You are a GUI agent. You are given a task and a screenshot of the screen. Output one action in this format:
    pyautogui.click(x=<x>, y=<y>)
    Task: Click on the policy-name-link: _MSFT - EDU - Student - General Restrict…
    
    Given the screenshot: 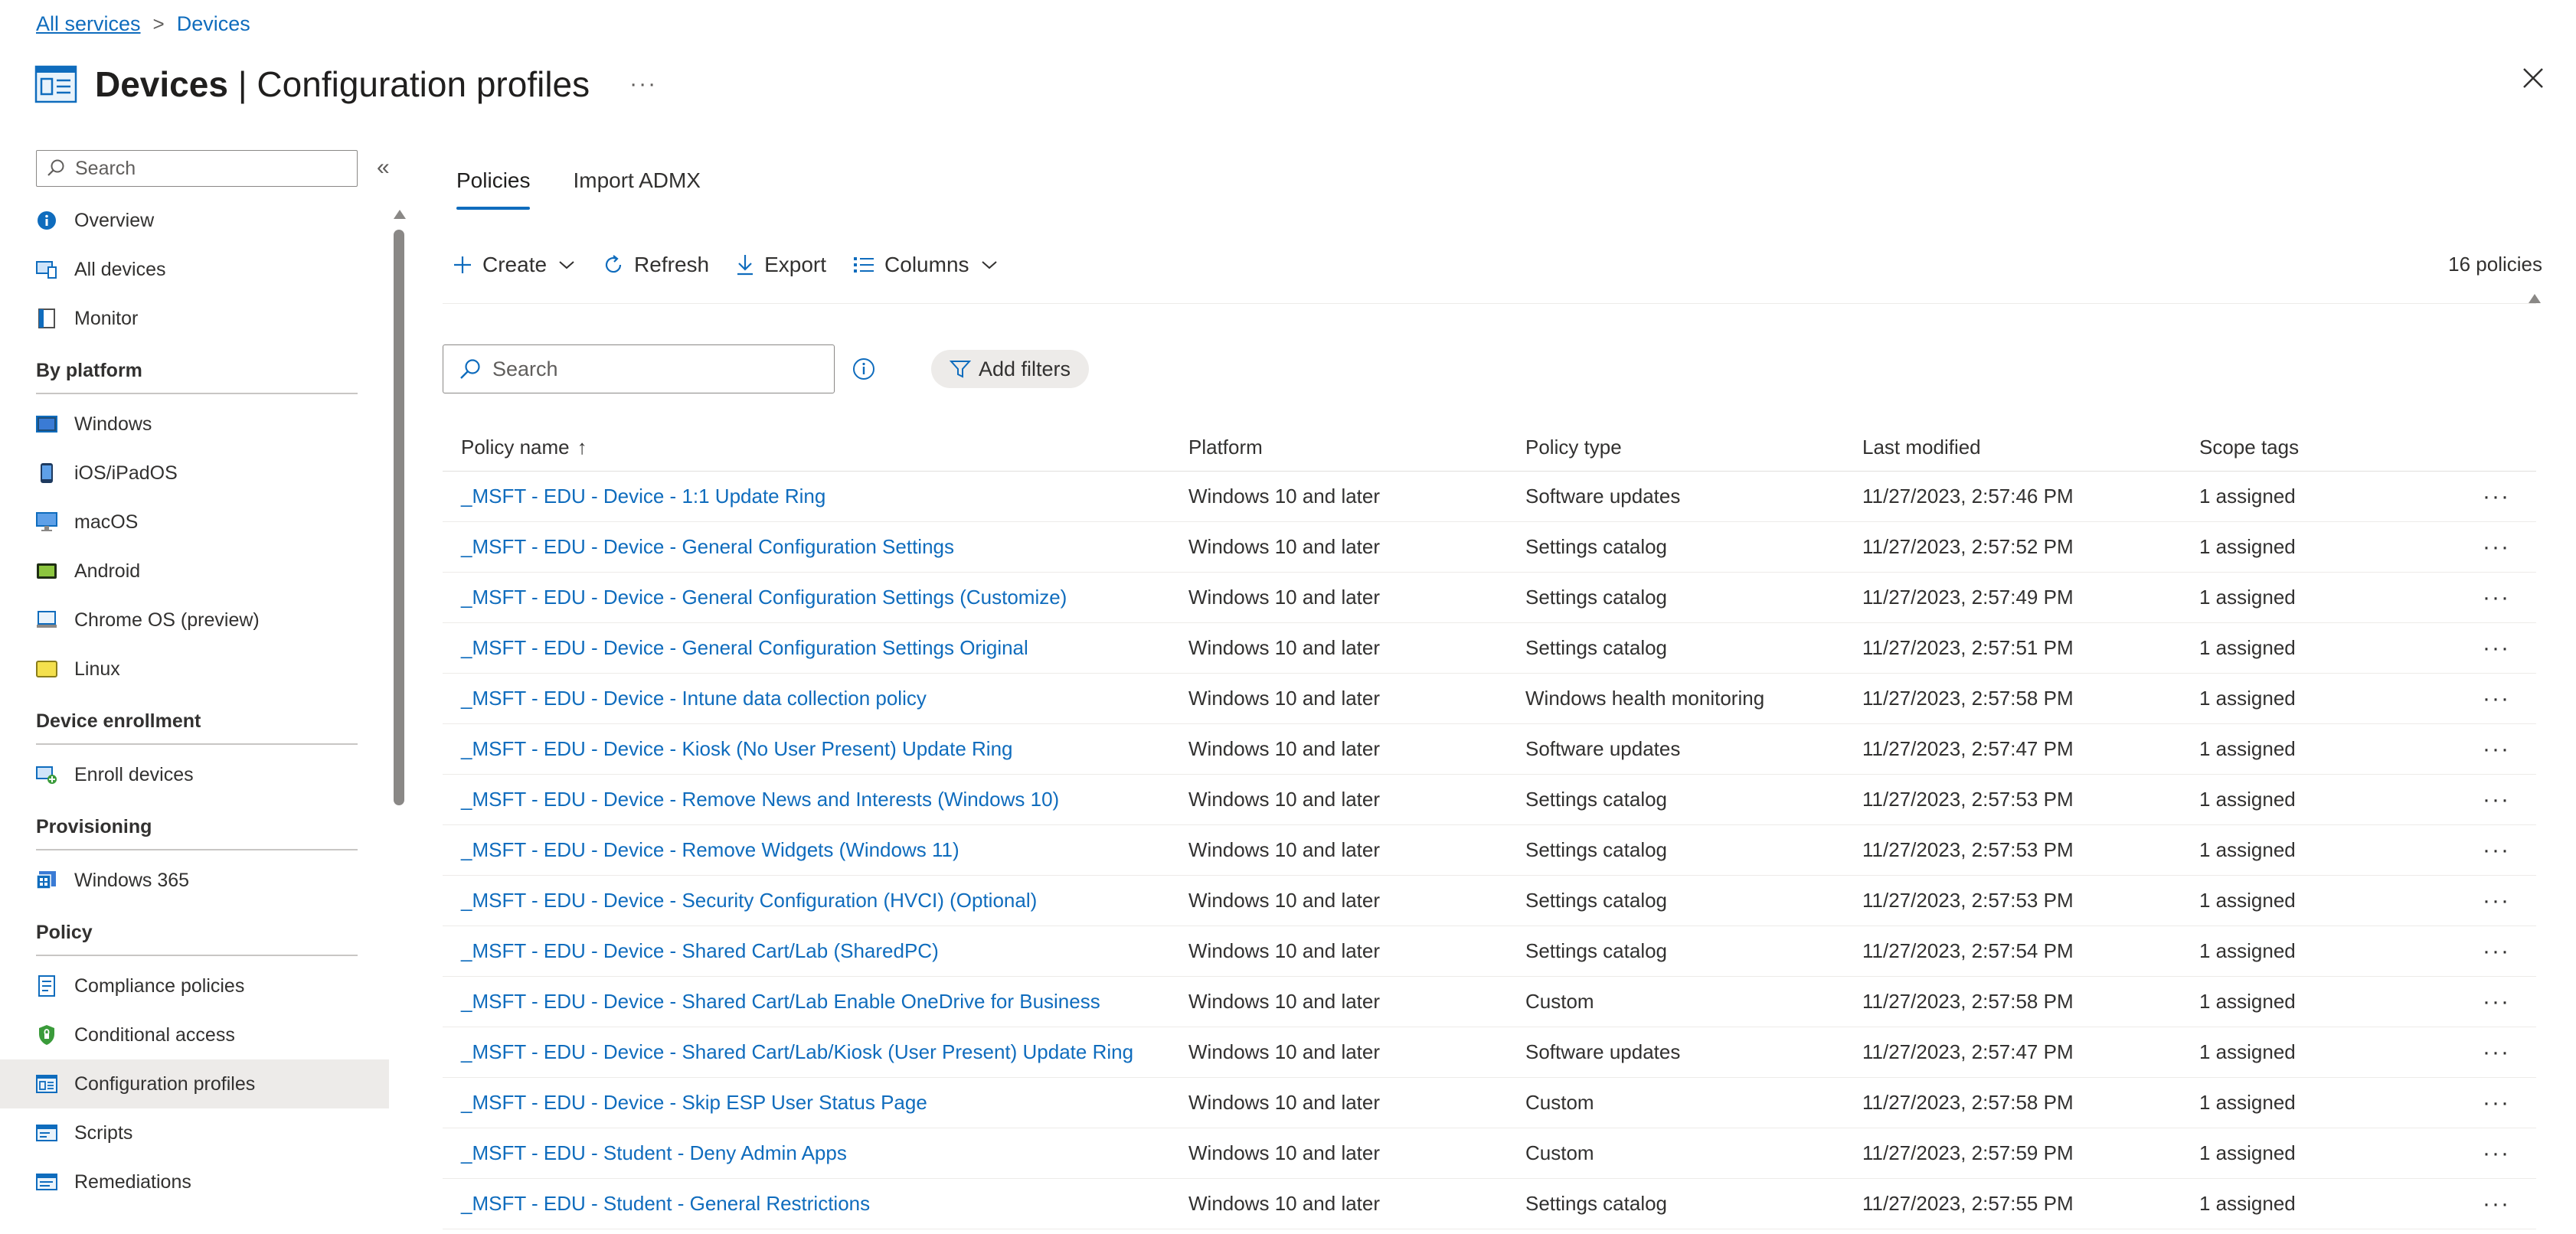 What is the action you would take?
    pyautogui.click(x=816, y=1204)
    